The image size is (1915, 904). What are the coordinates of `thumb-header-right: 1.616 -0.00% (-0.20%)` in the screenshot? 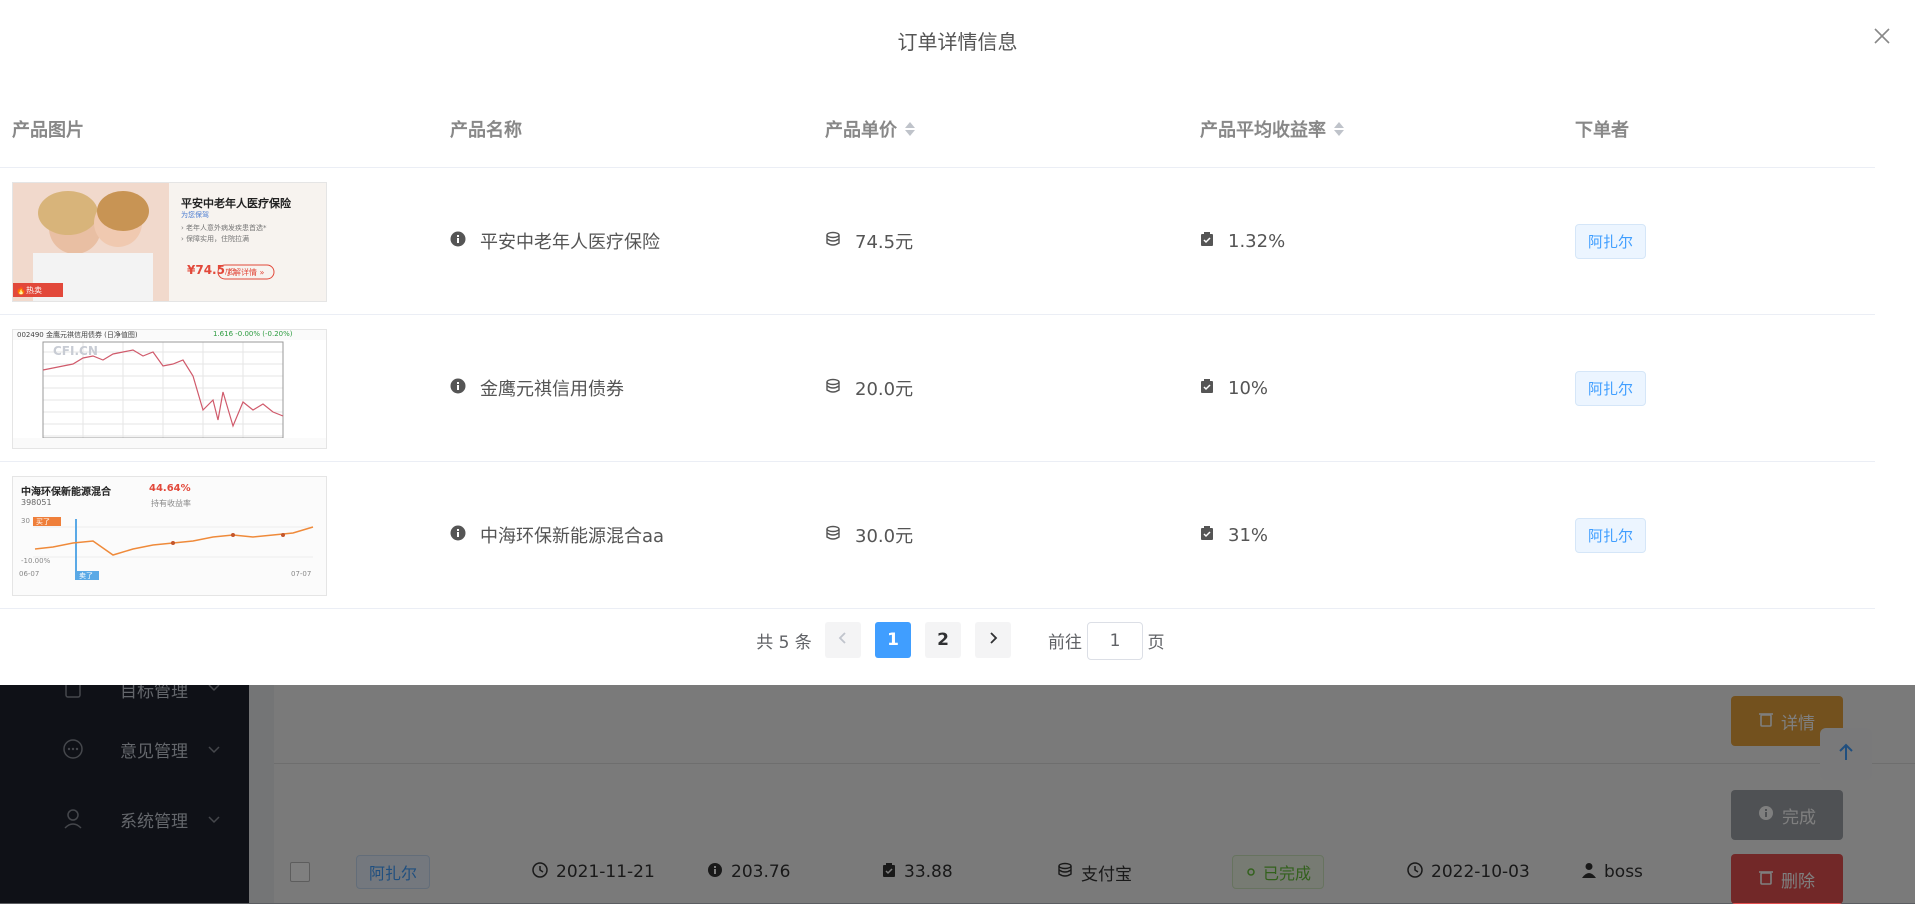 It's located at (253, 334).